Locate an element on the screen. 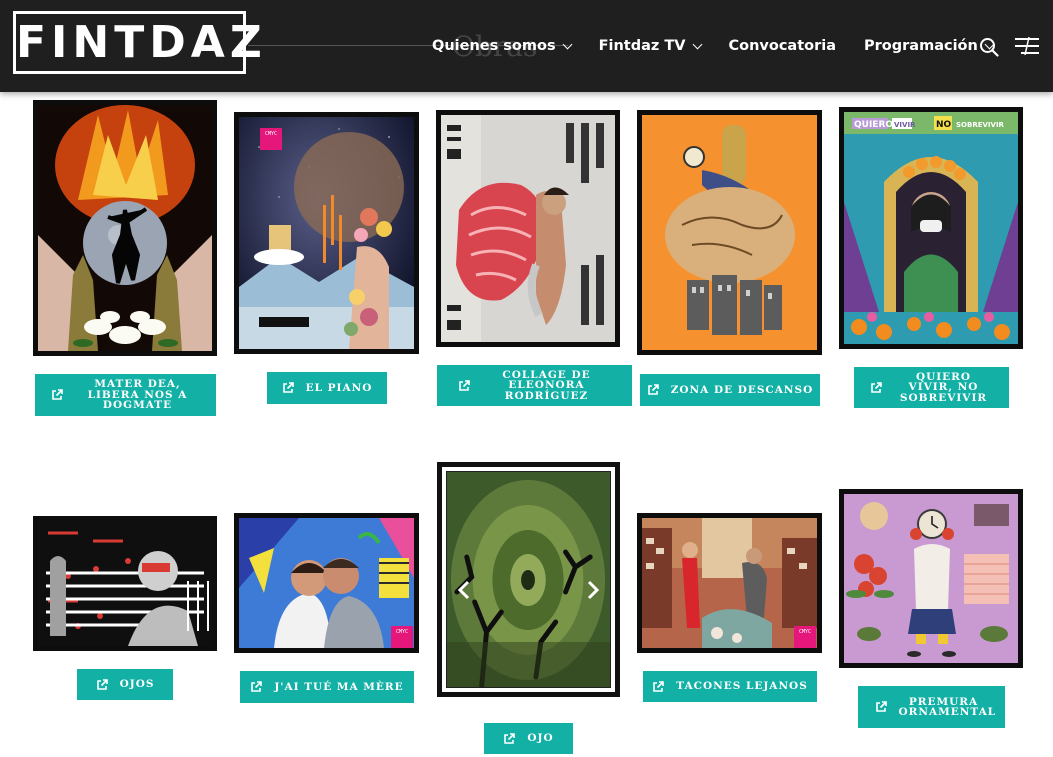 Image resolution: width=1053 pixels, height=757 pixels. nav-item-programacion: Programación is located at coordinates (929, 46).